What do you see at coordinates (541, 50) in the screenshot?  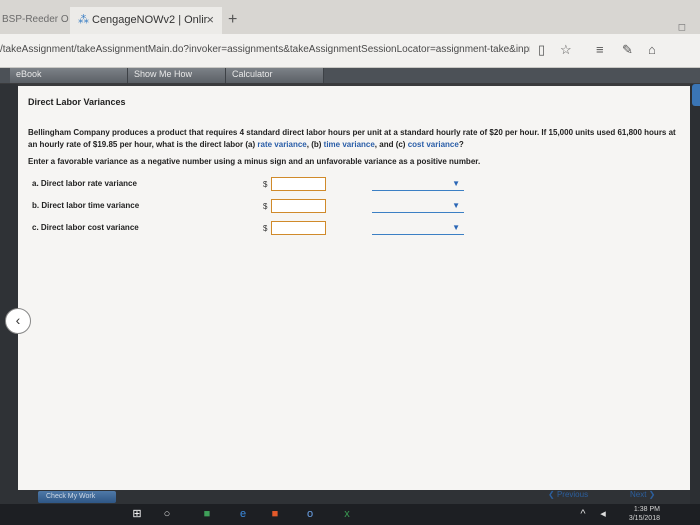 I see `reading-view-icon: ▯` at bounding box center [541, 50].